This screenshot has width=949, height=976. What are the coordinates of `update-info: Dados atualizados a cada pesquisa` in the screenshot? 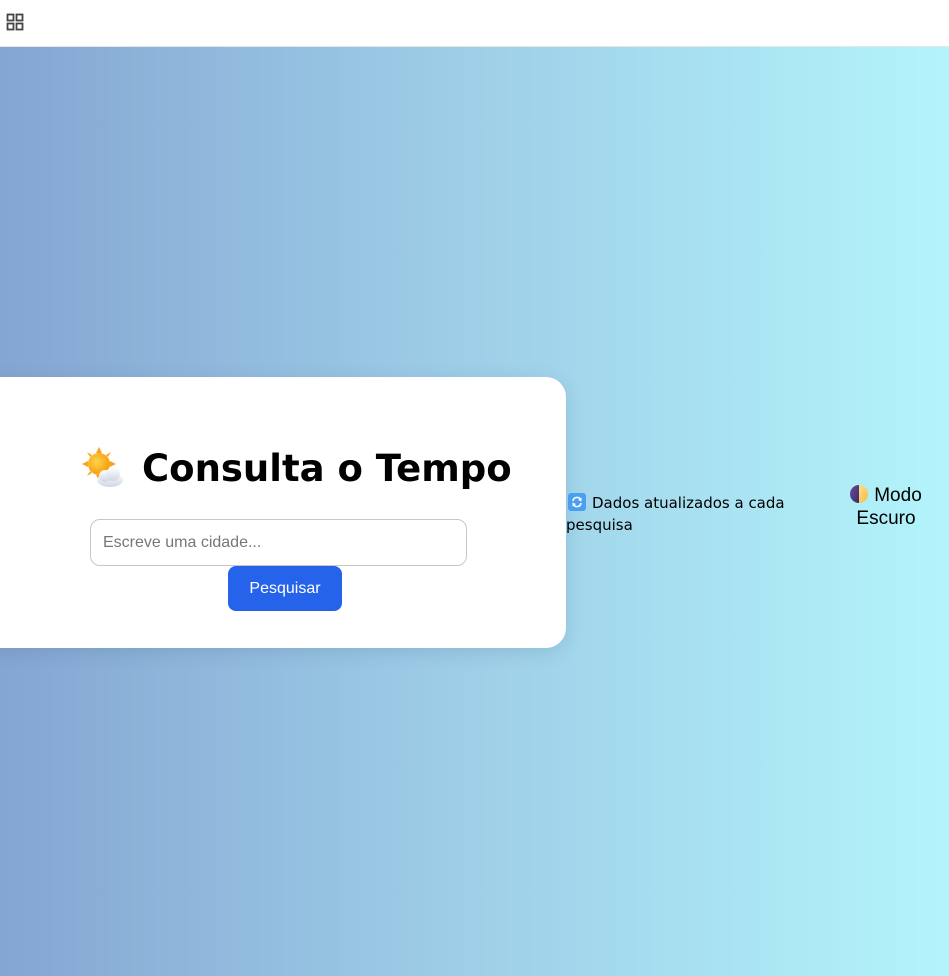 It's located at (686, 514).